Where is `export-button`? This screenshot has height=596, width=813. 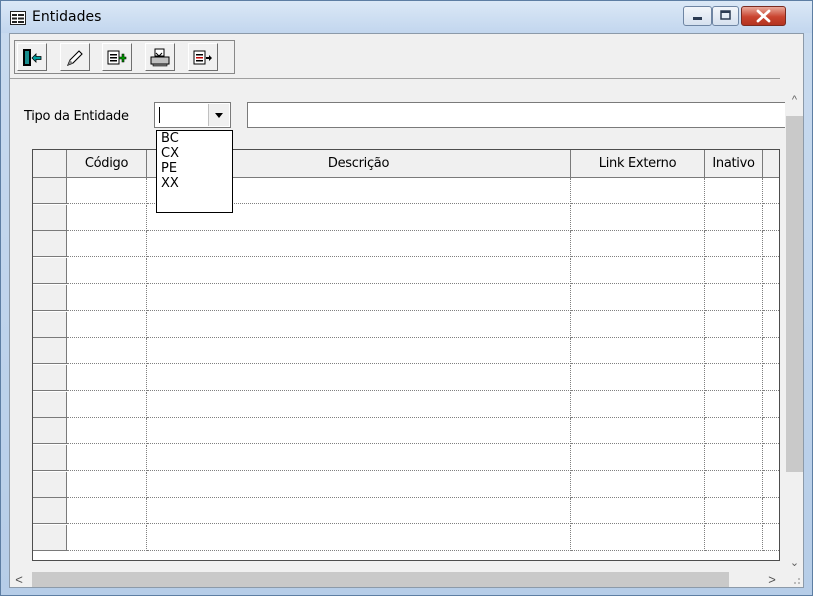
export-button is located at coordinates (203, 57).